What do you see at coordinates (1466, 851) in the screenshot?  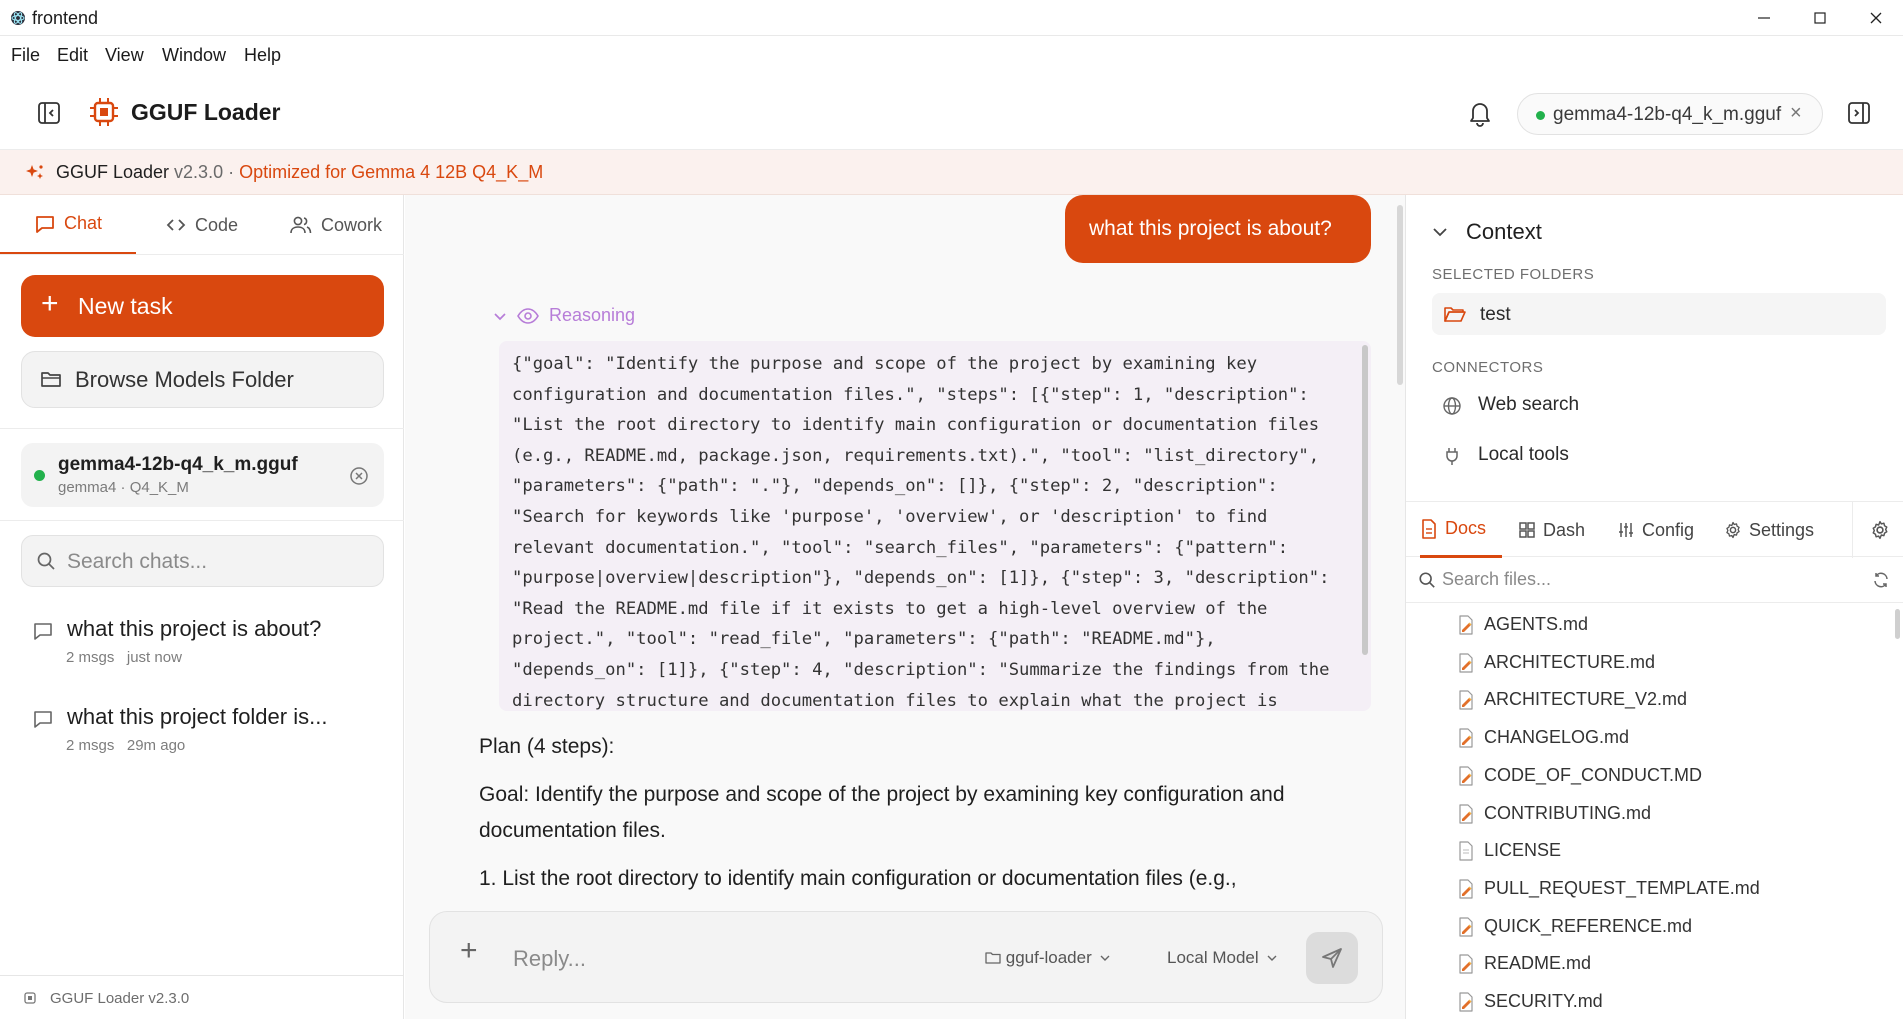 I see `file-icon` at bounding box center [1466, 851].